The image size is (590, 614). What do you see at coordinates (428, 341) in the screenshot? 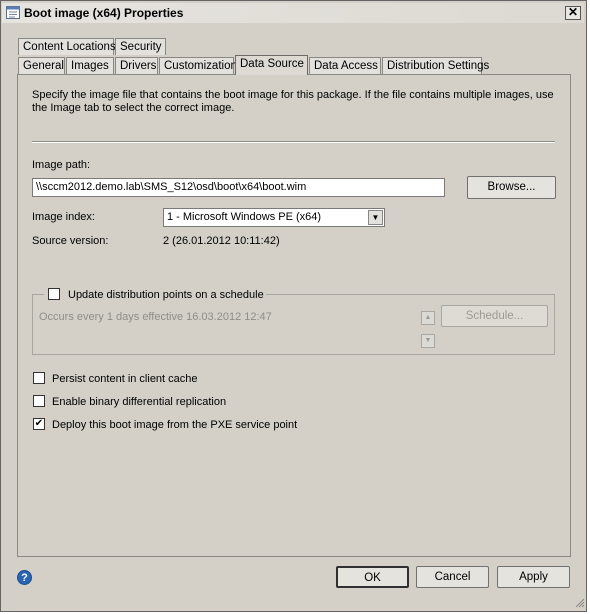
I see `spin-down-icon: ▼` at bounding box center [428, 341].